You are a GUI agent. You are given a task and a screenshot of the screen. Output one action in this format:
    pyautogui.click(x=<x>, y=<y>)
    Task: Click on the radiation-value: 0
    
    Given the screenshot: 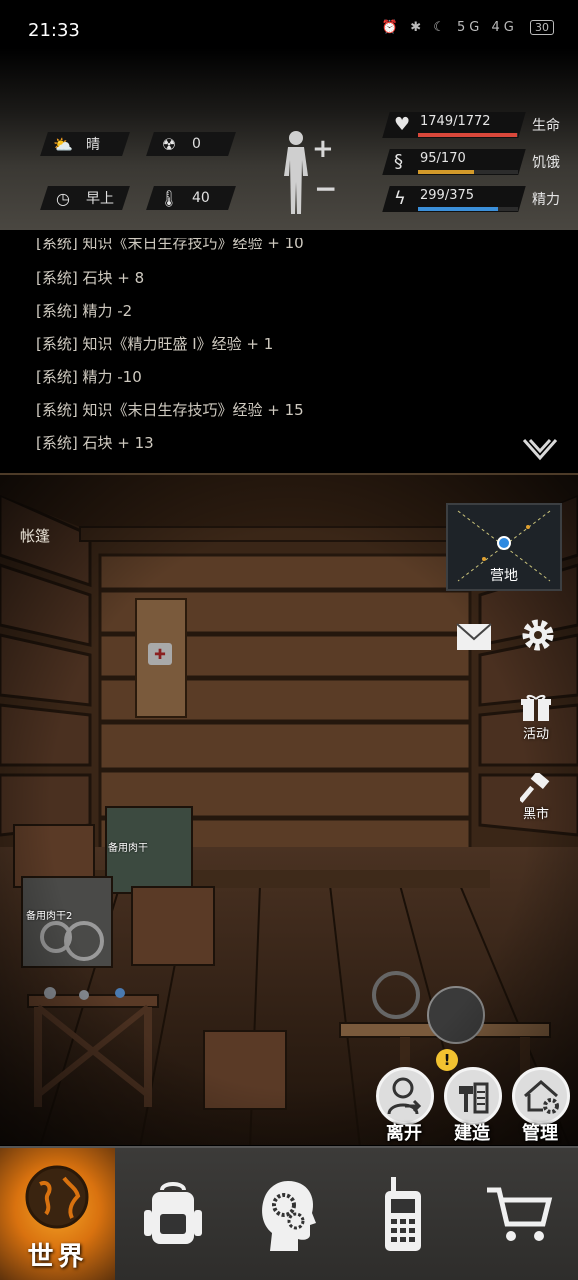 What is the action you would take?
    pyautogui.click(x=196, y=144)
    